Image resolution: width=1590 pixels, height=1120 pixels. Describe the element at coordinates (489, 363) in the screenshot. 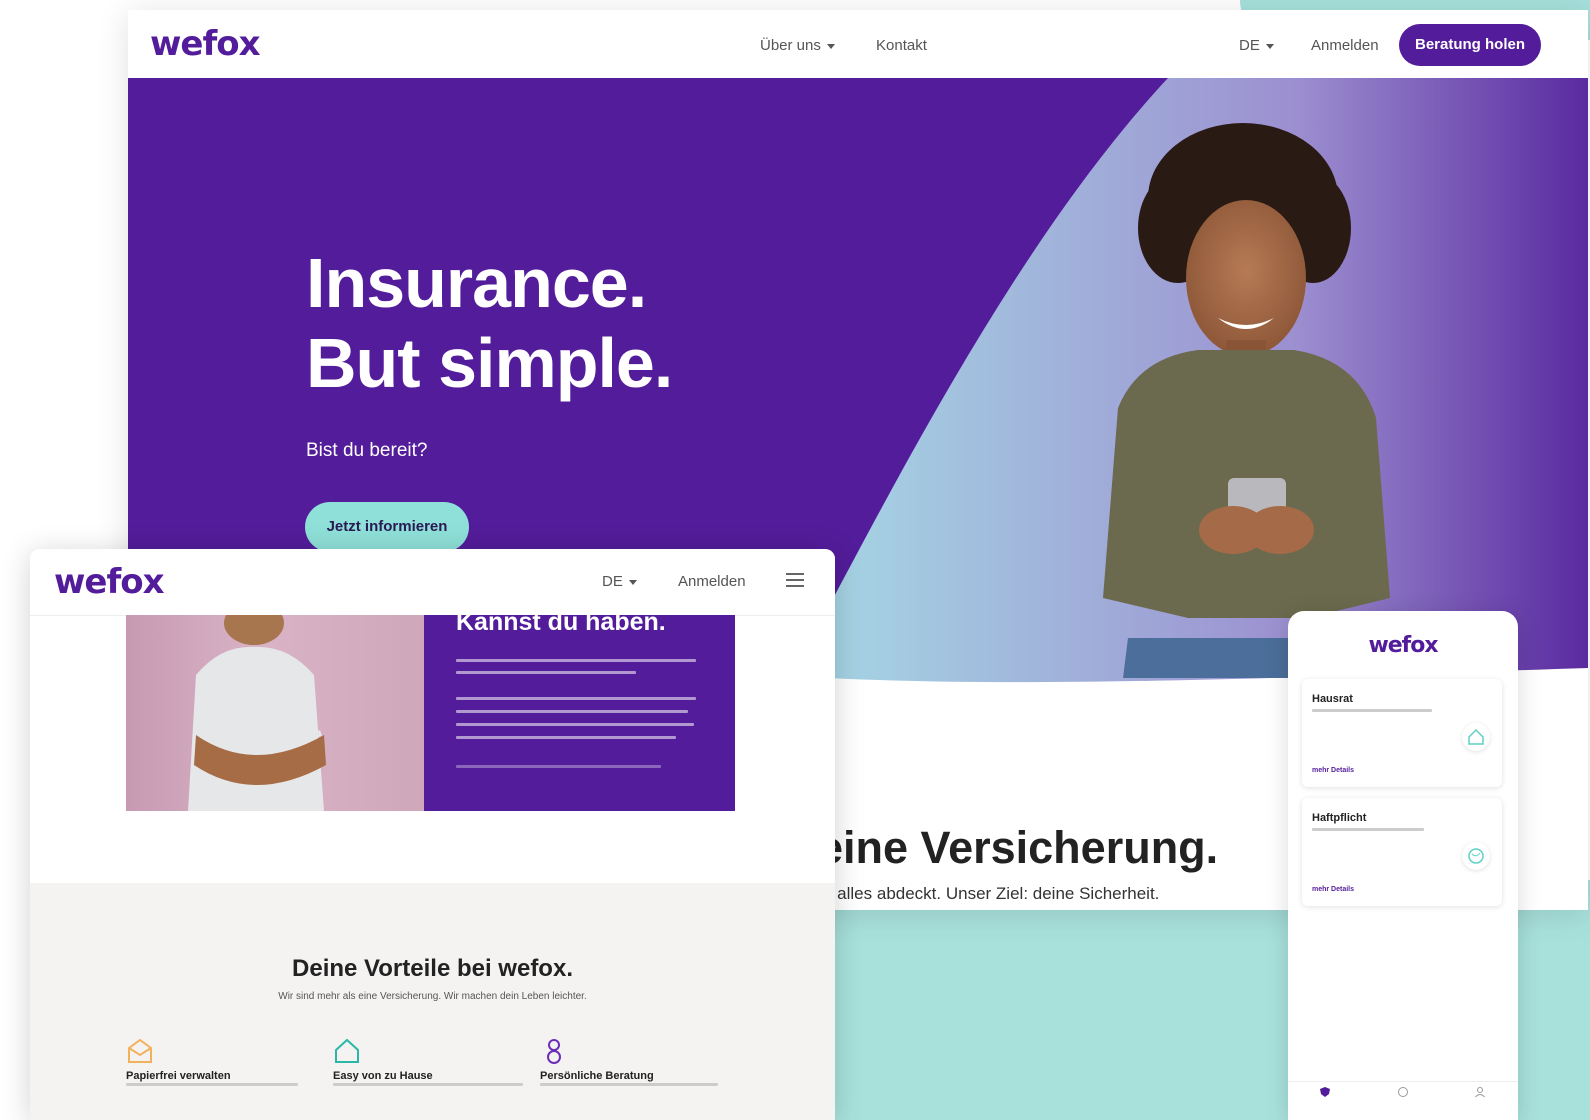

I see `hero-title-line-2: But simple.` at that location.